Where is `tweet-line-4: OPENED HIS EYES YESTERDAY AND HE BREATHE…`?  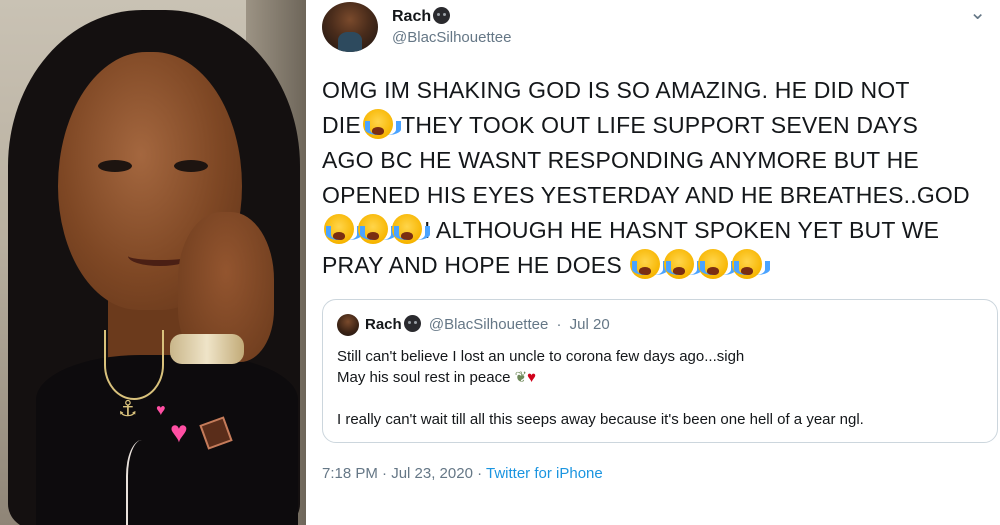
tweet-line-4: OPENED HIS EYES YESTERDAY AND HE BREATHE… is located at coordinates (646, 195).